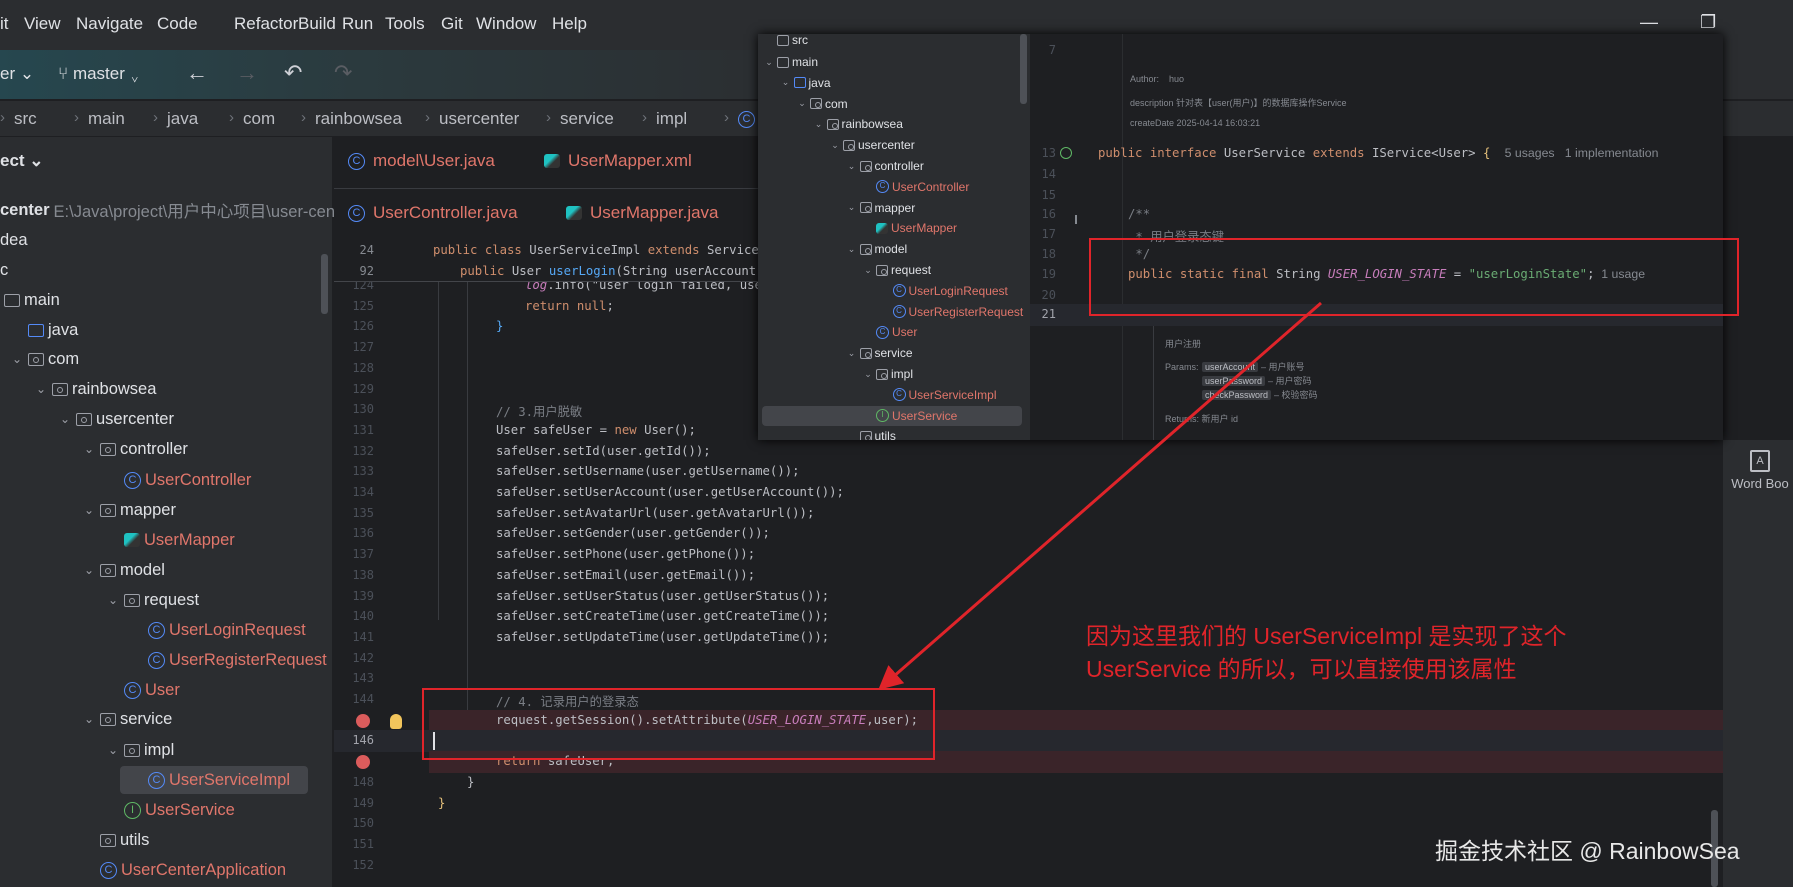 This screenshot has height=887, width=1793. What do you see at coordinates (1587, 851) in the screenshot?
I see `watermark: 掘金技术社区 @ RainbowSea` at bounding box center [1587, 851].